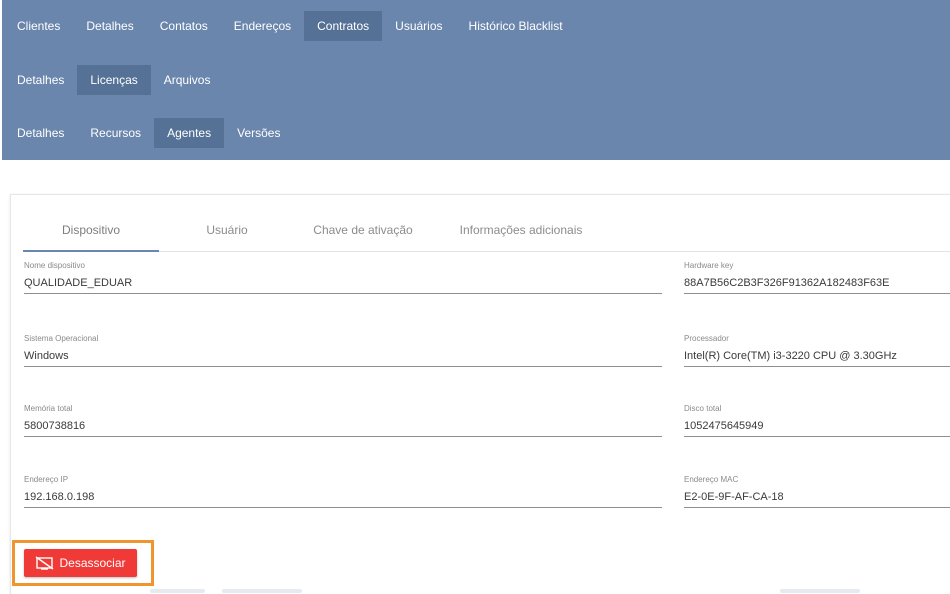  Describe the element at coordinates (262, 26) in the screenshot. I see `nav-item-enderecos: Endereços` at that location.